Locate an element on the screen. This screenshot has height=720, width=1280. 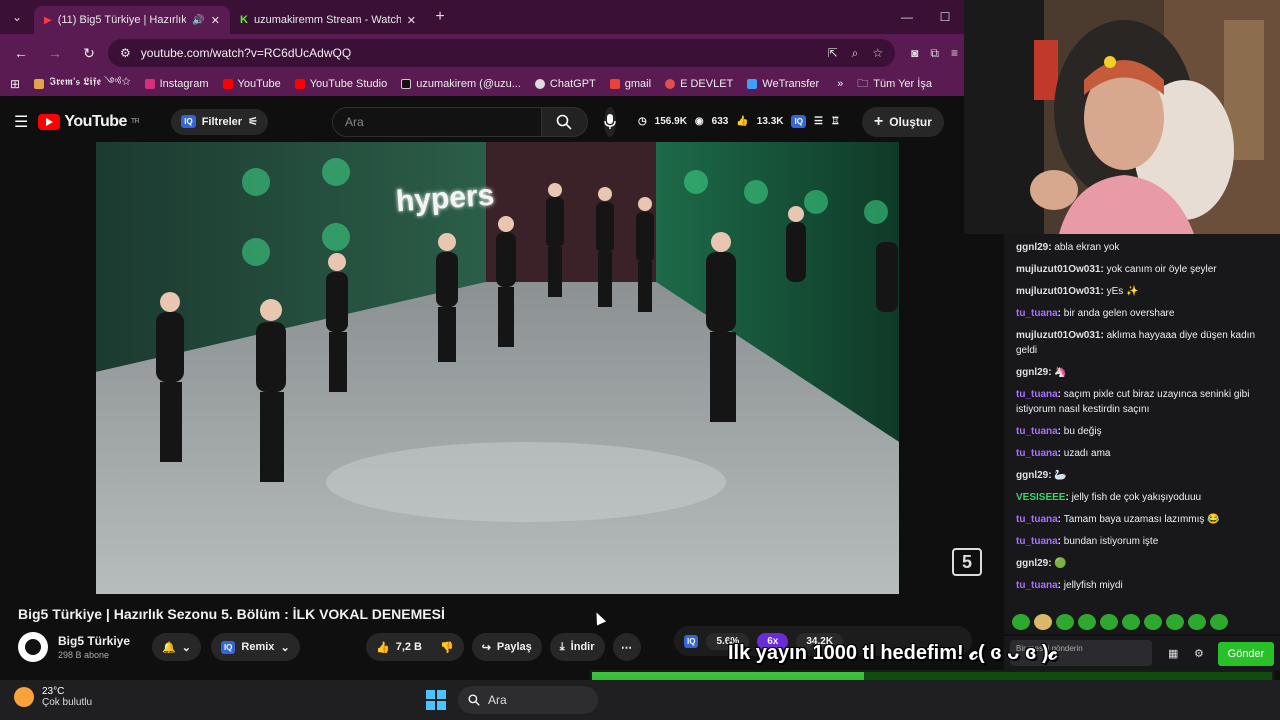
install-icon: ⇱ is located at coordinates (833, 53).